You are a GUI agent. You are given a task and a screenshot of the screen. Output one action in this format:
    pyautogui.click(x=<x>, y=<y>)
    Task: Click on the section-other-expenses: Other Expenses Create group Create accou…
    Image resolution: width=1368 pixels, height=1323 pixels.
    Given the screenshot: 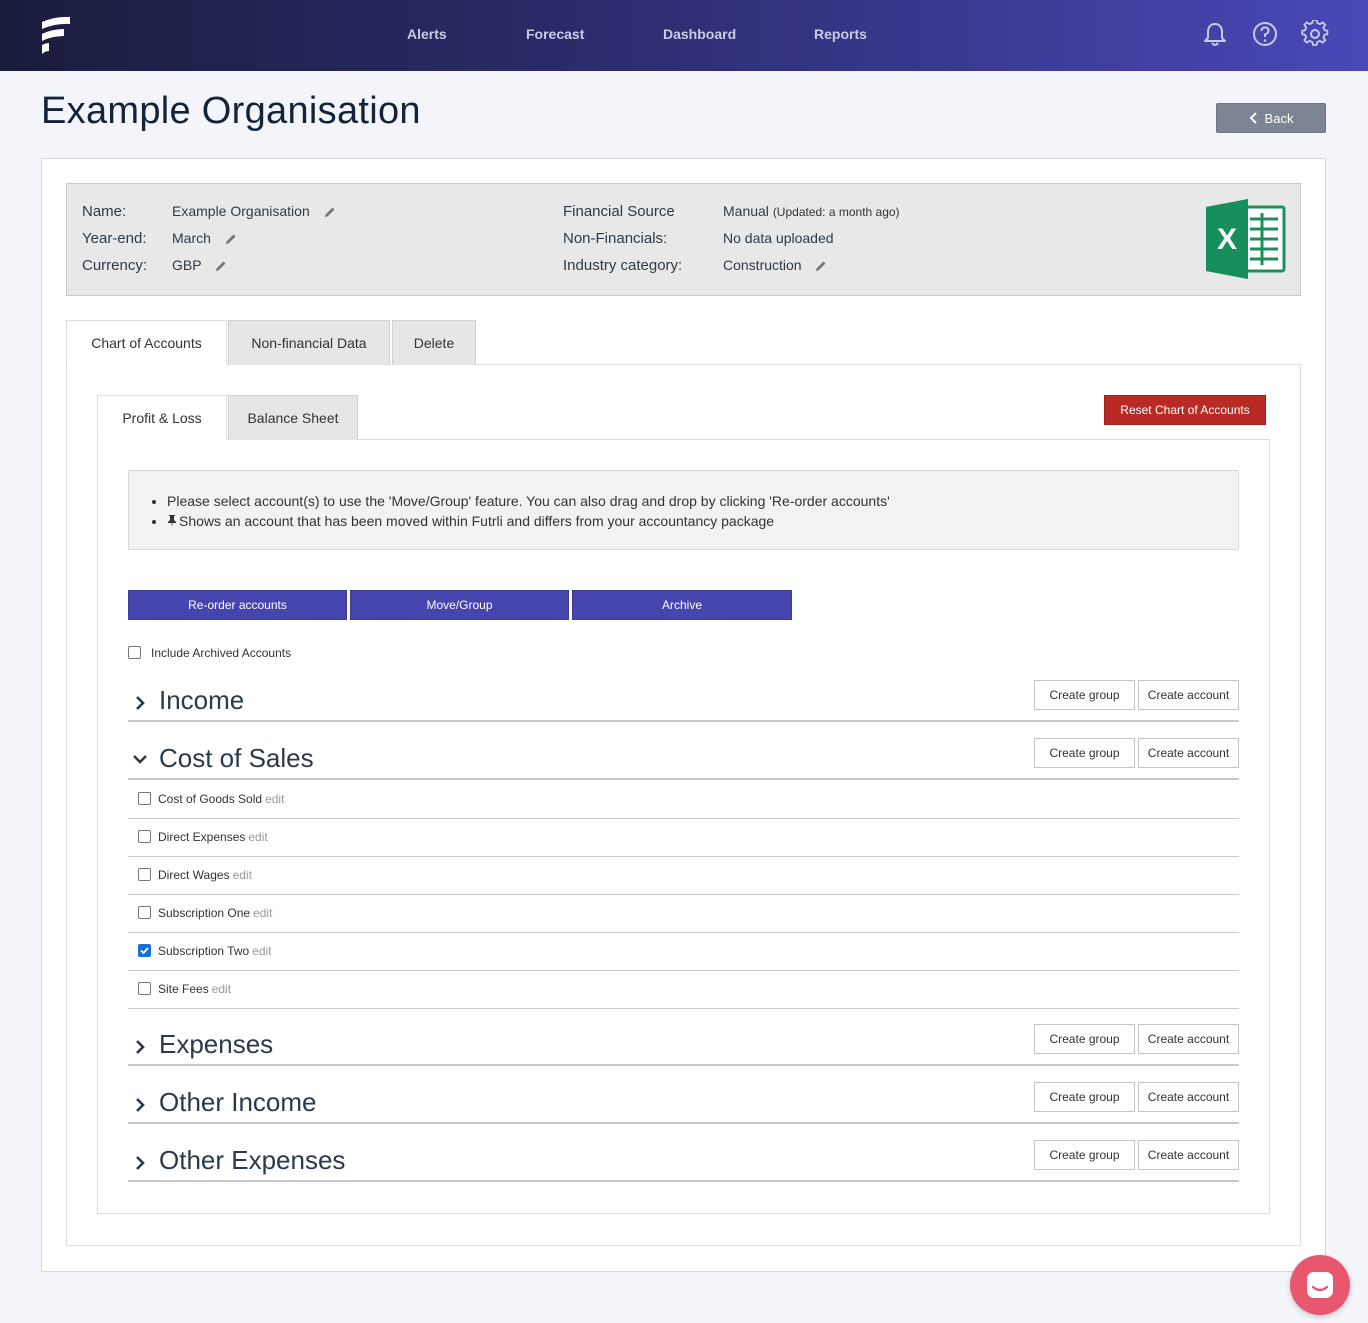 What is the action you would take?
    pyautogui.click(x=683, y=1161)
    